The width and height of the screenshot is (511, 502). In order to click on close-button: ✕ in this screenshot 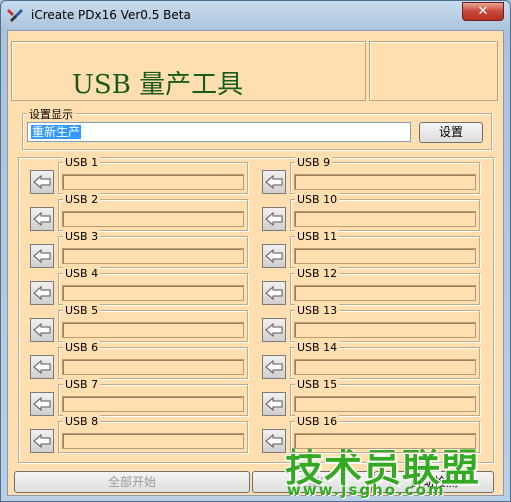, I will do `click(483, 11)`.